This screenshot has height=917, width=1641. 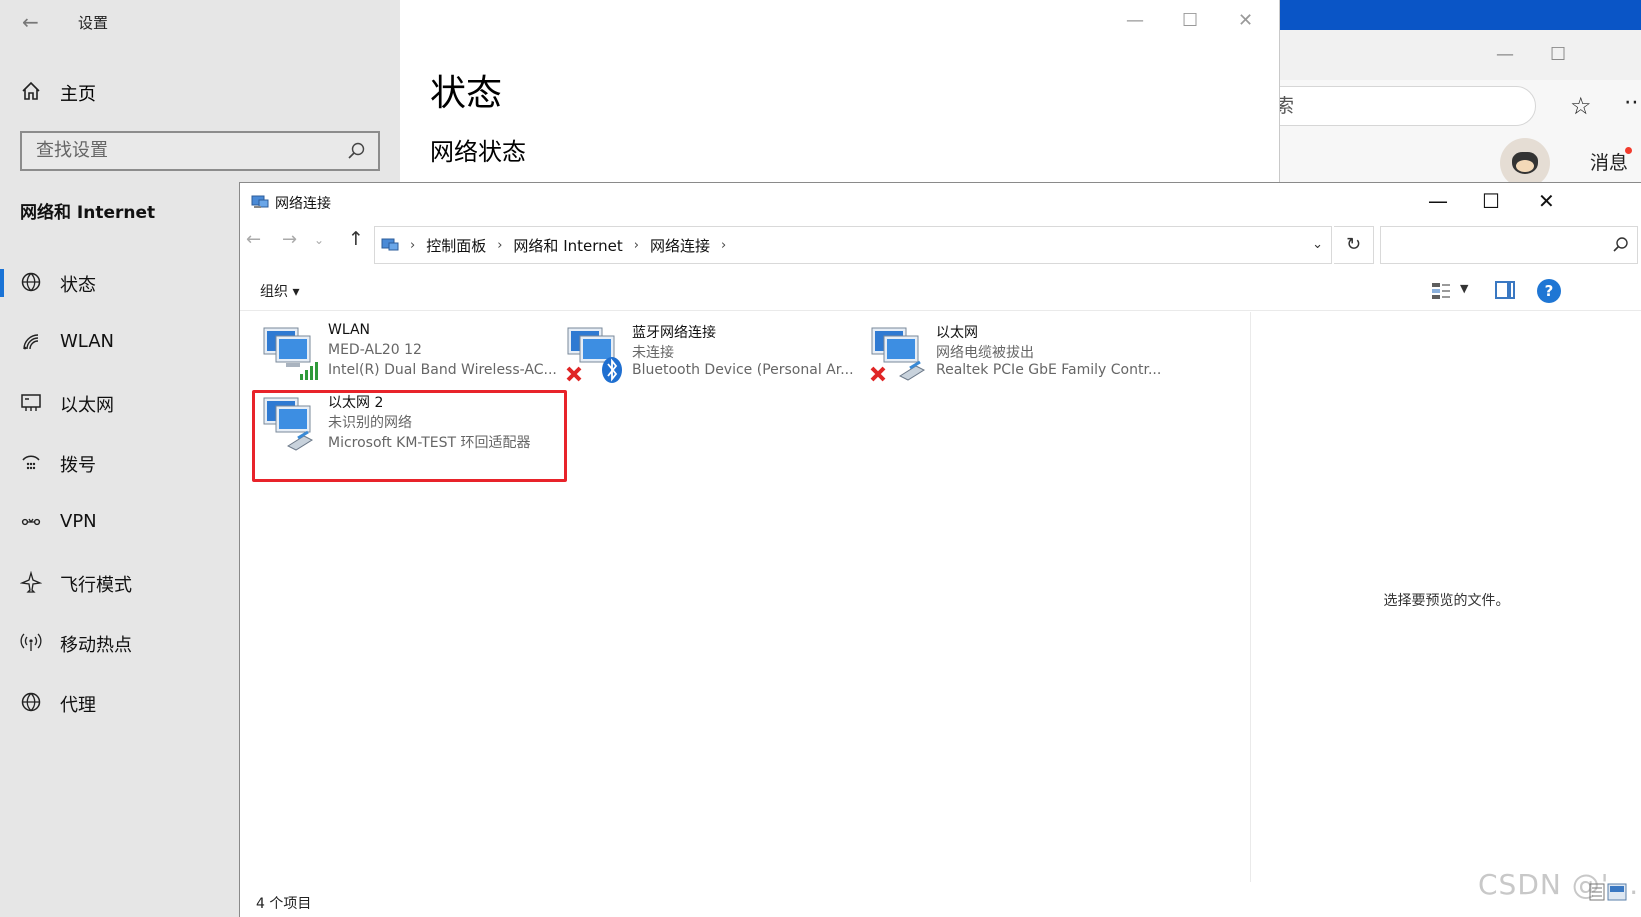 What do you see at coordinates (1509, 245) in the screenshot?
I see `explorer-search-input` at bounding box center [1509, 245].